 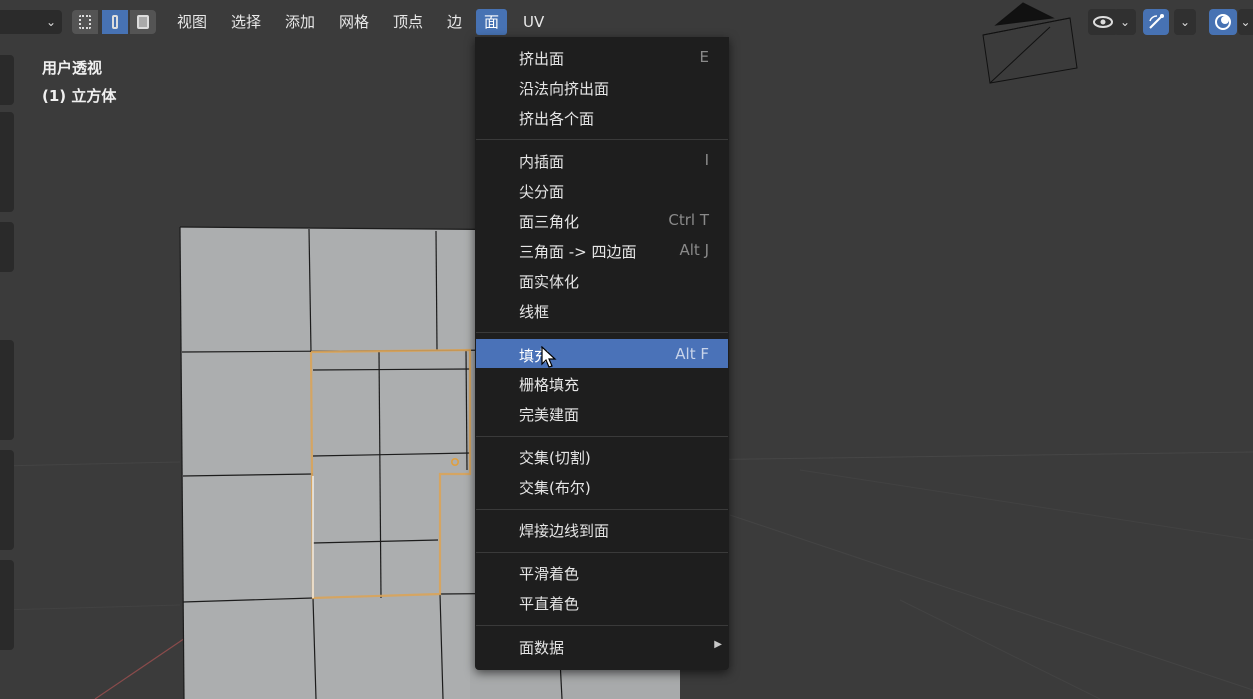 I want to click on menu-mesh: 网格, so click(x=354, y=22).